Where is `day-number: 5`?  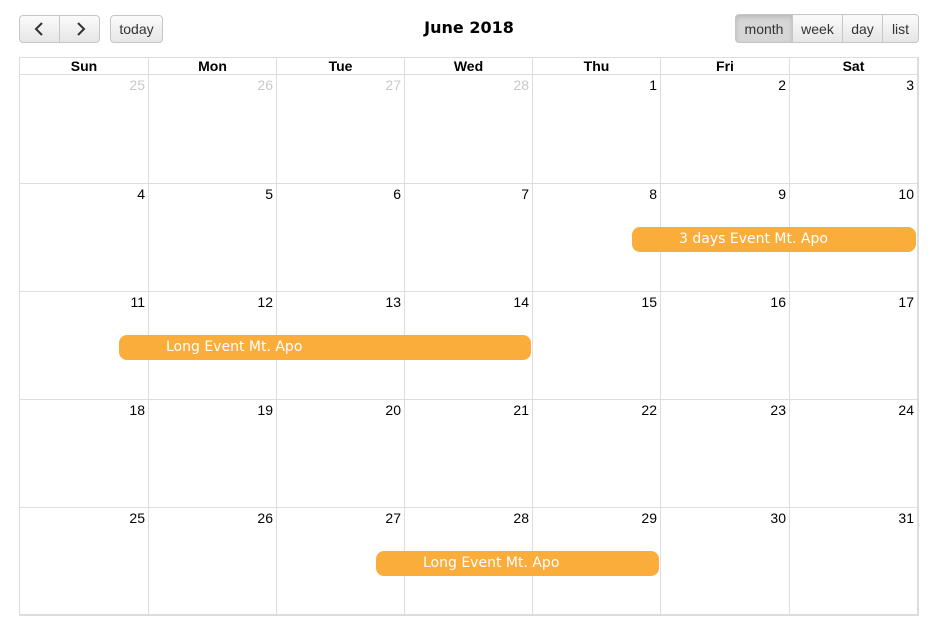 day-number: 5 is located at coordinates (269, 194).